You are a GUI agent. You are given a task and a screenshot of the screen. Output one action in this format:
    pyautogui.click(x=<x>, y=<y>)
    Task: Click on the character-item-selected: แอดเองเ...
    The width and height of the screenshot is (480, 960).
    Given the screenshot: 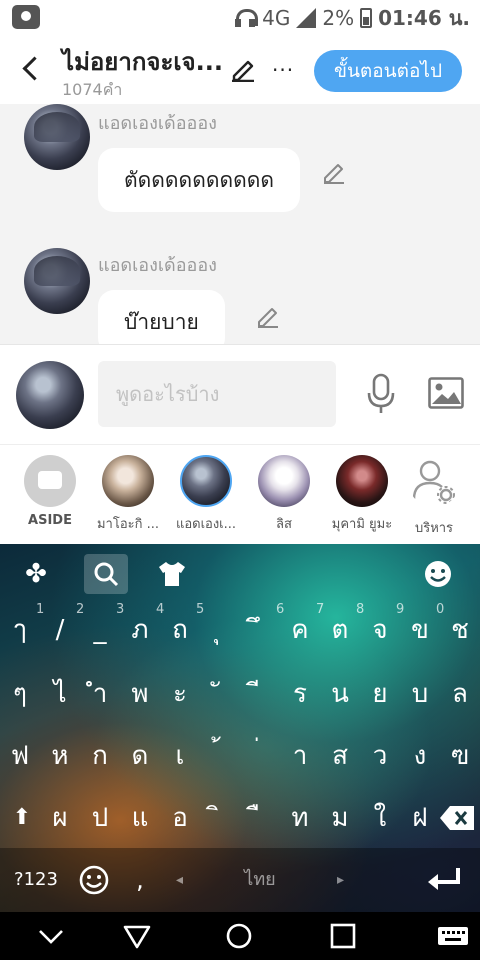 What is the action you would take?
    pyautogui.click(x=206, y=494)
    